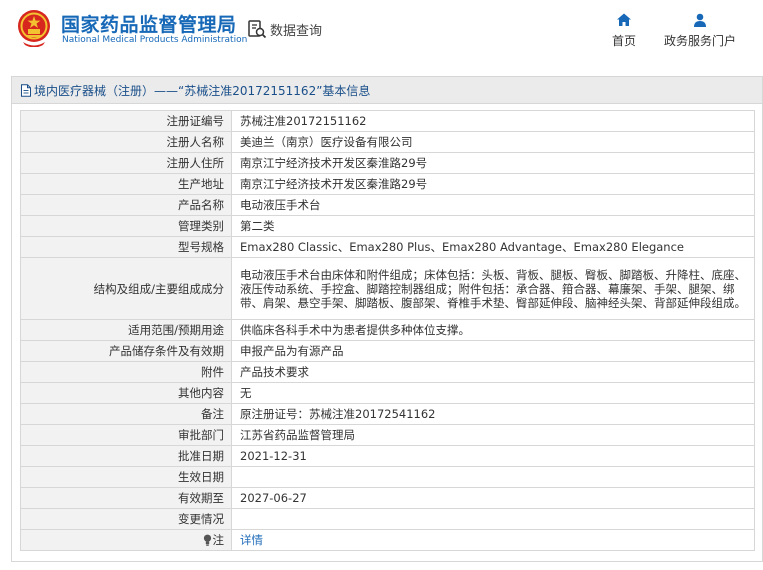 This screenshot has width=763, height=570. What do you see at coordinates (624, 30) in the screenshot?
I see `nav-home: 首页` at bounding box center [624, 30].